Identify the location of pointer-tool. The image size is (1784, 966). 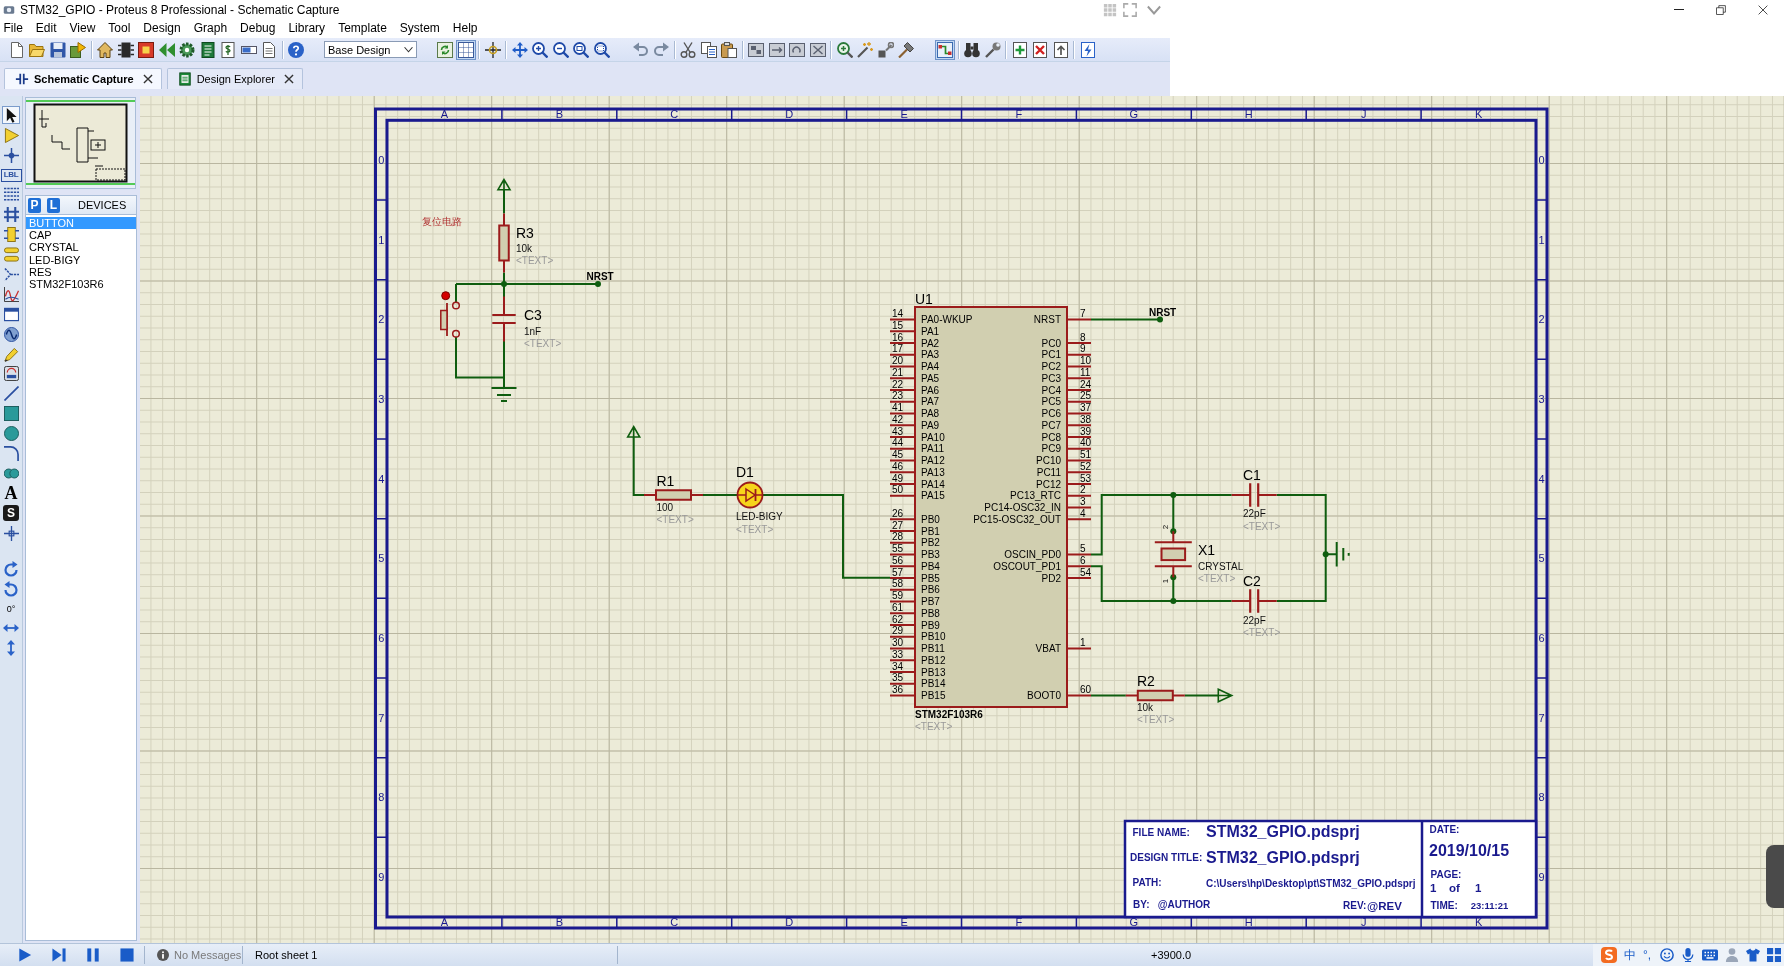
(11, 115).